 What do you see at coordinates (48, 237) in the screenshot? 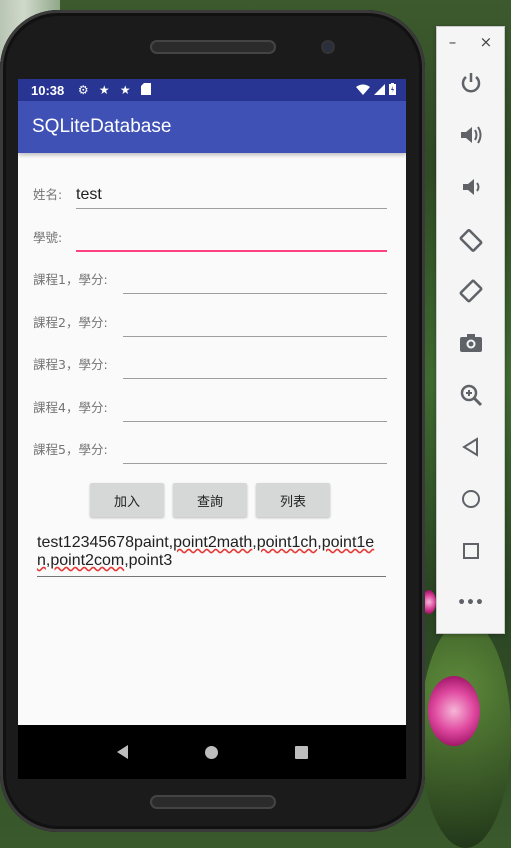
I see `student-id-label: 學號:` at bounding box center [48, 237].